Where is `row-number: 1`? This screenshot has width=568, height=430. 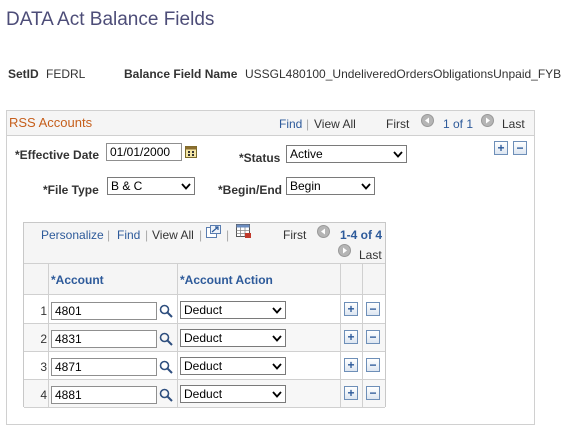
row-number: 1 is located at coordinates (43, 311).